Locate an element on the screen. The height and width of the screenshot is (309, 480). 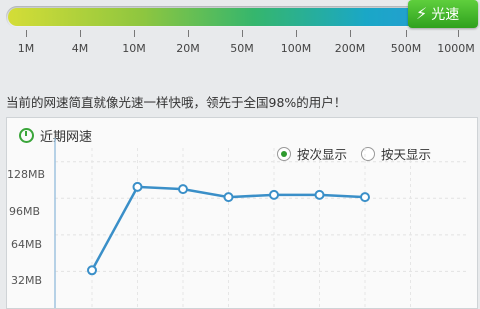
tick-label: 10M is located at coordinates (134, 48).